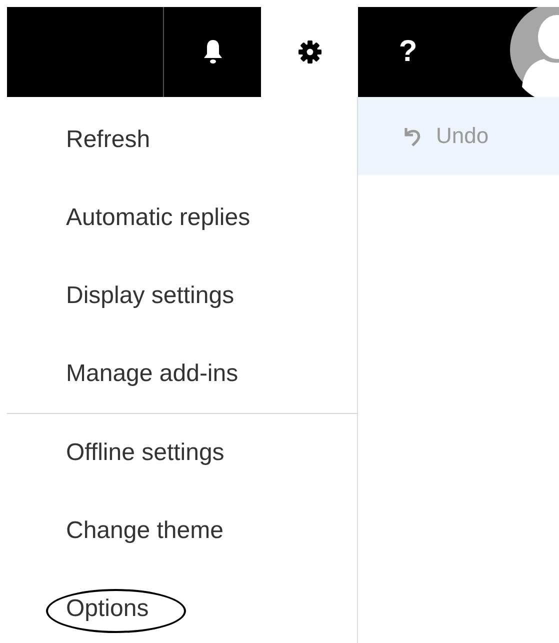  I want to click on menu-item: Refresh, so click(108, 140).